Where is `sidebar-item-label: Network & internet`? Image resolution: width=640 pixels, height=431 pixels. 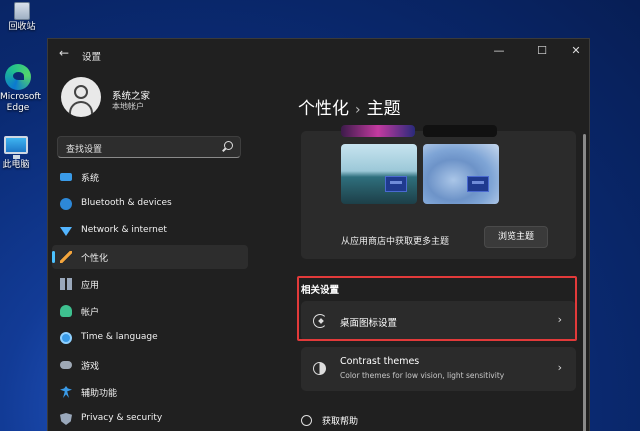 sidebar-item-label: Network & internet is located at coordinates (124, 230).